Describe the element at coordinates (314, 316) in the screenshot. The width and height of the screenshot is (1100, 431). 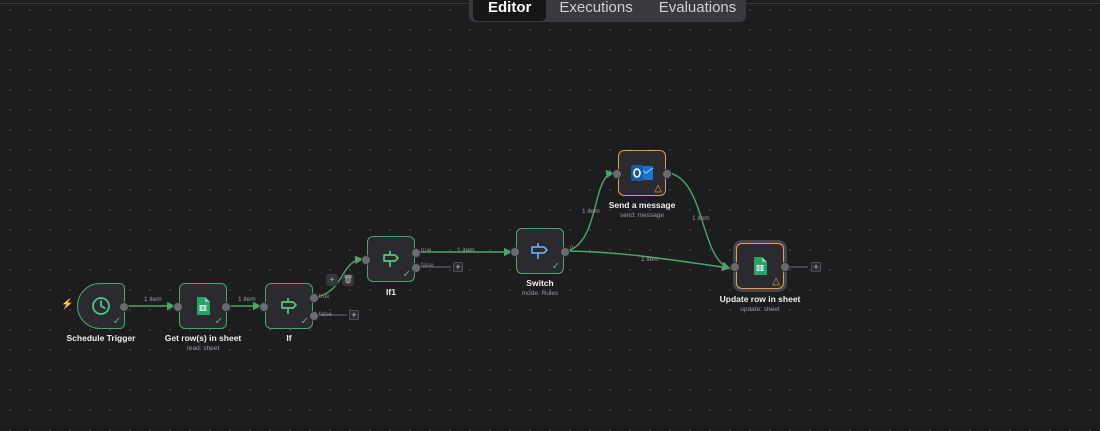
I see `if-false-port` at that location.